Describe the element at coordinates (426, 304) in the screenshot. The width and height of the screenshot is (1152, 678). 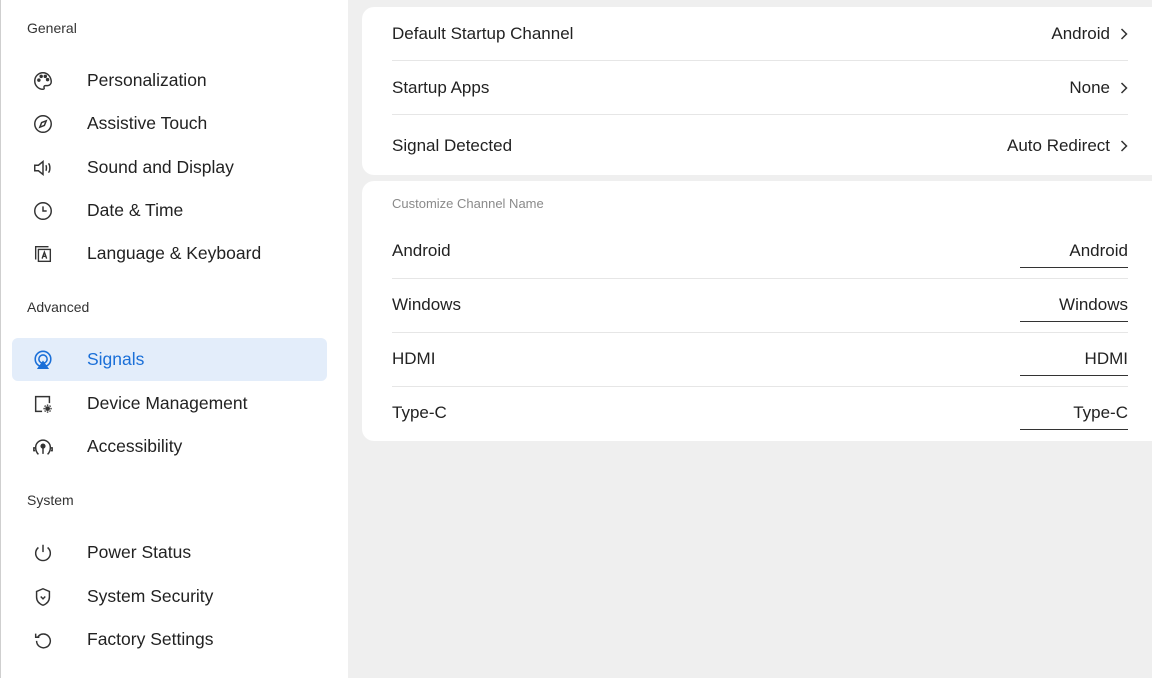
I see `row-label: Windows` at that location.